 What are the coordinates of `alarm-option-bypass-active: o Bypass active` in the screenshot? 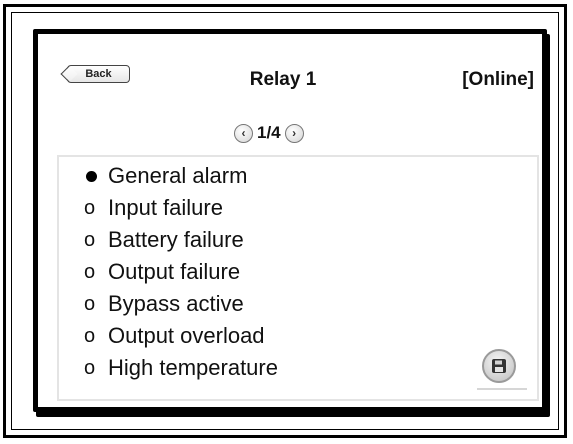 It's located at (181, 304).